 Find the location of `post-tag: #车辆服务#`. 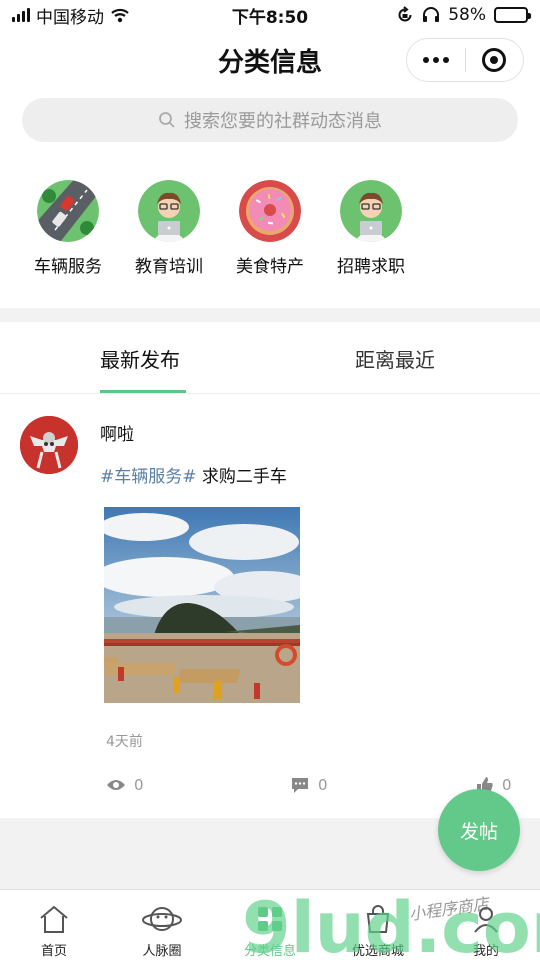

post-tag: #车辆服务# is located at coordinates (148, 477).